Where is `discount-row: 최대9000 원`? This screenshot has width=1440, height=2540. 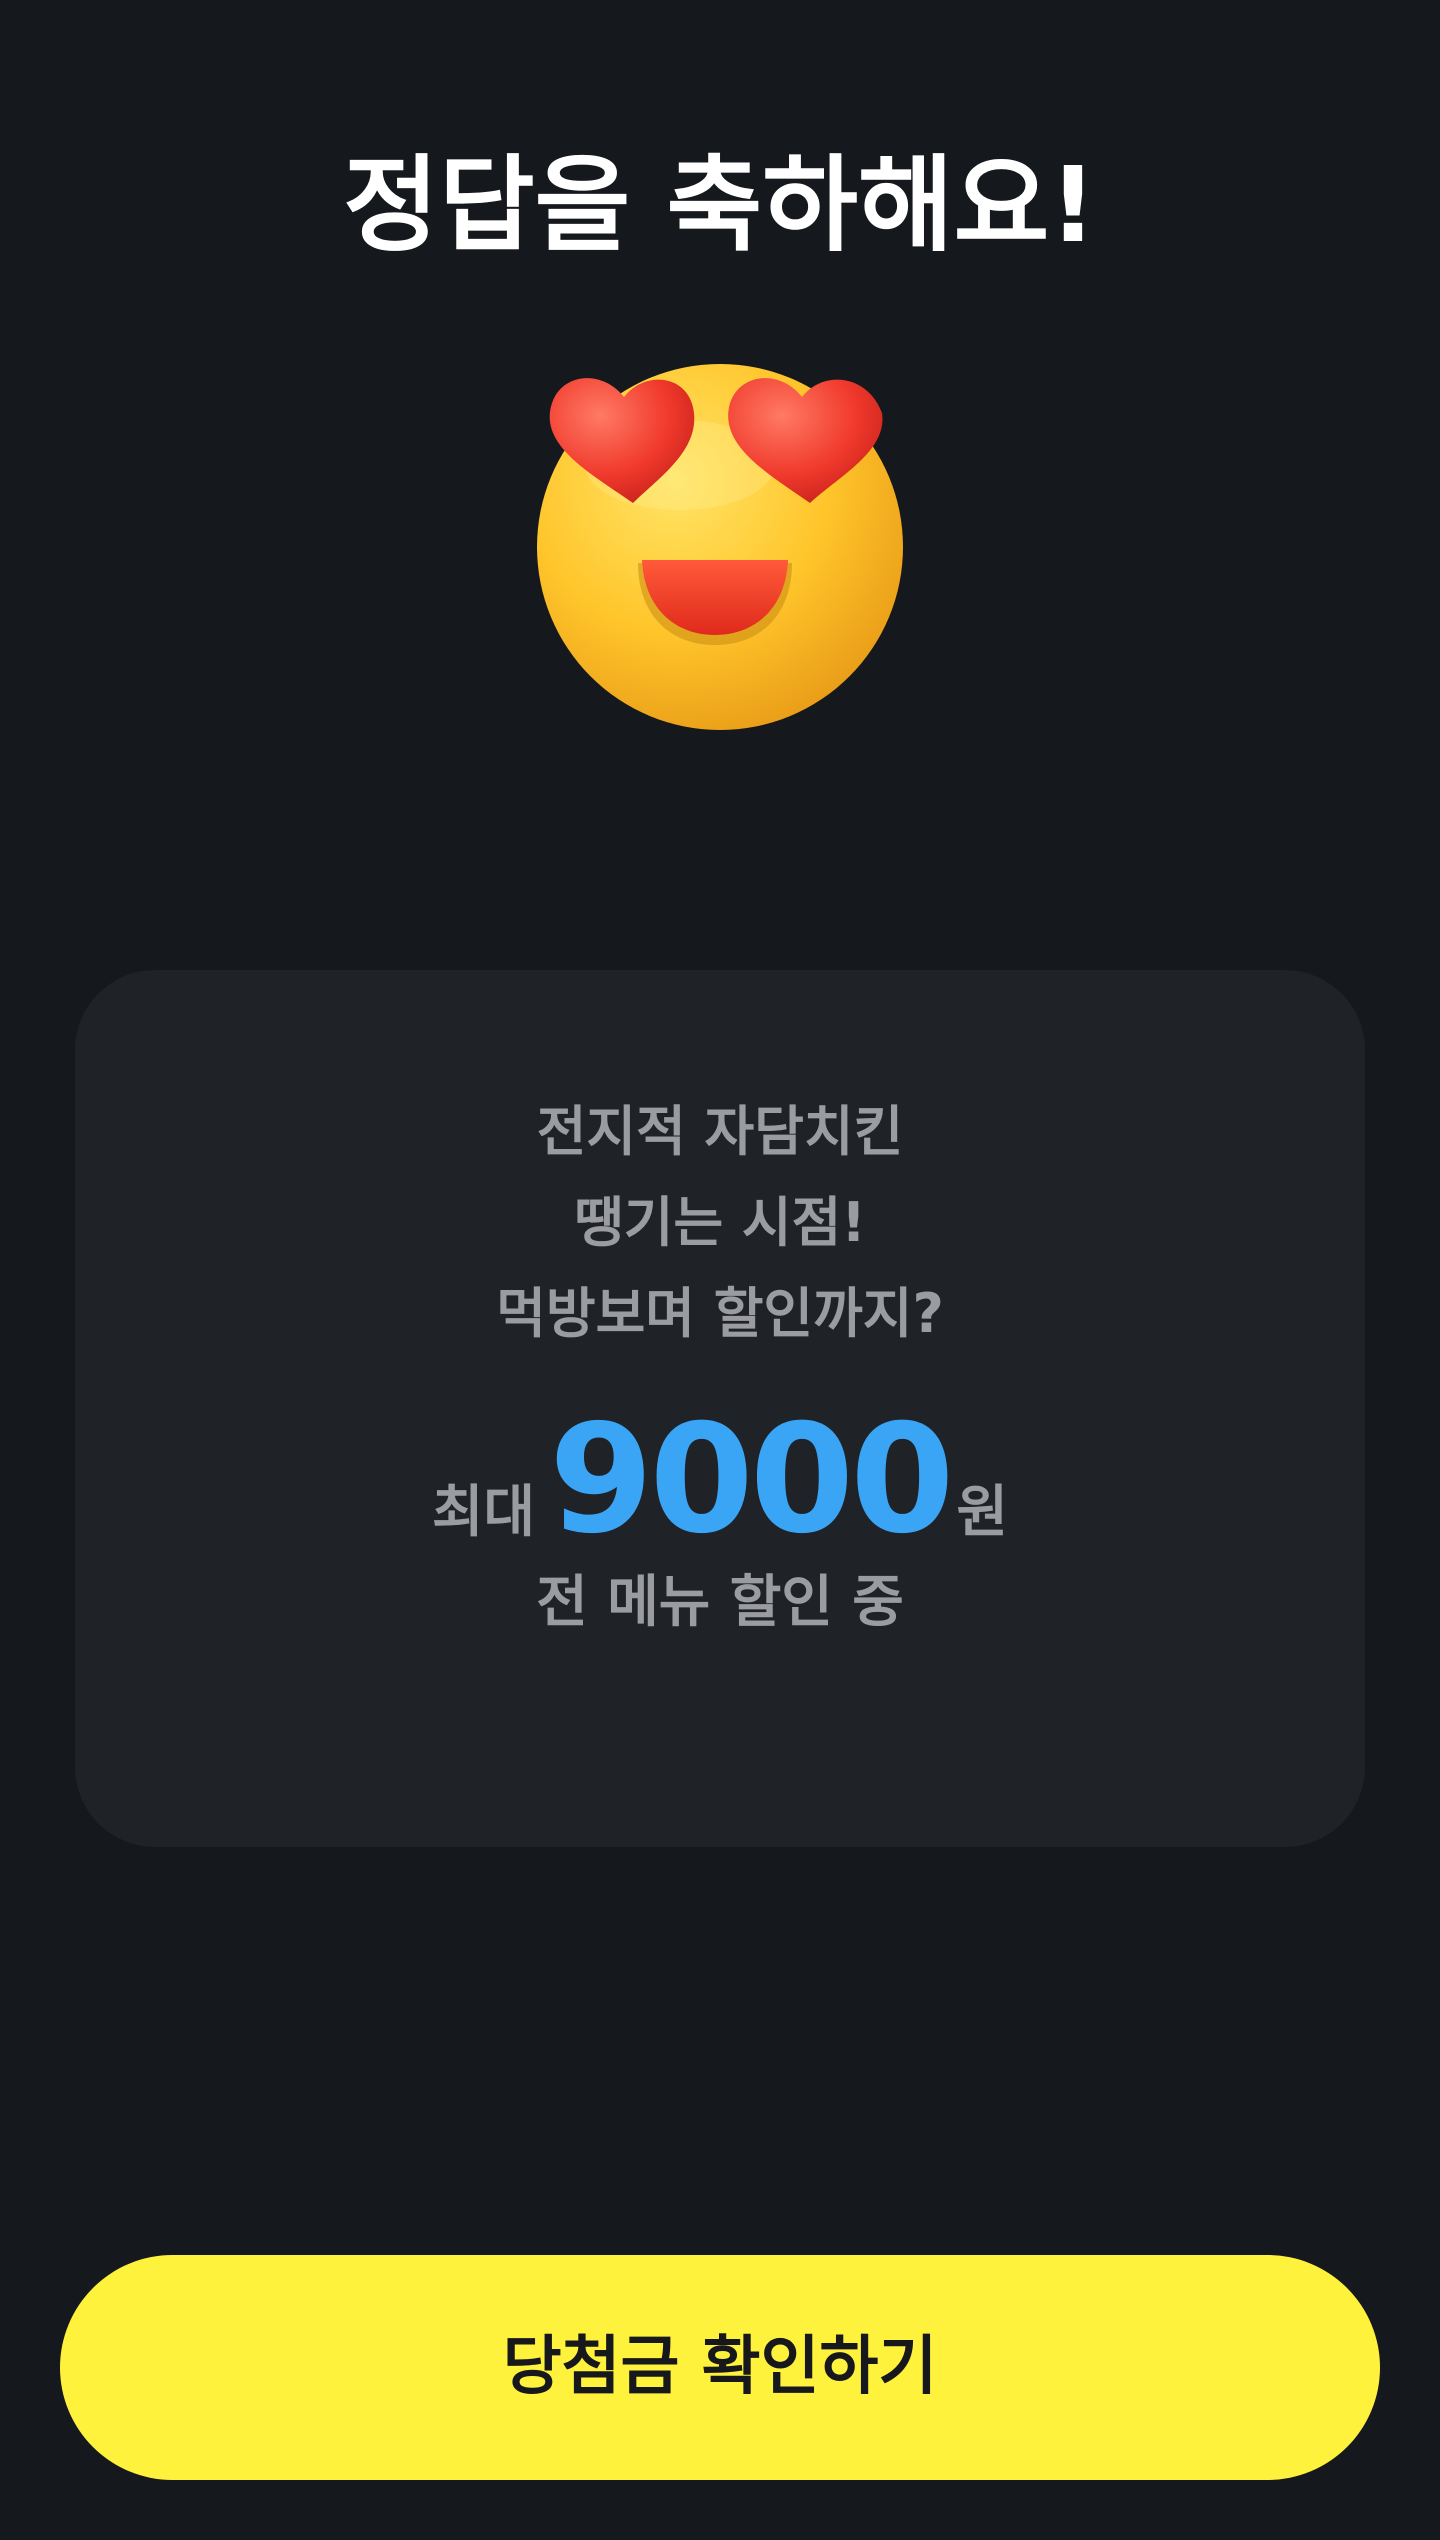
discount-row: 최대9000 원 is located at coordinates (720, 1480).